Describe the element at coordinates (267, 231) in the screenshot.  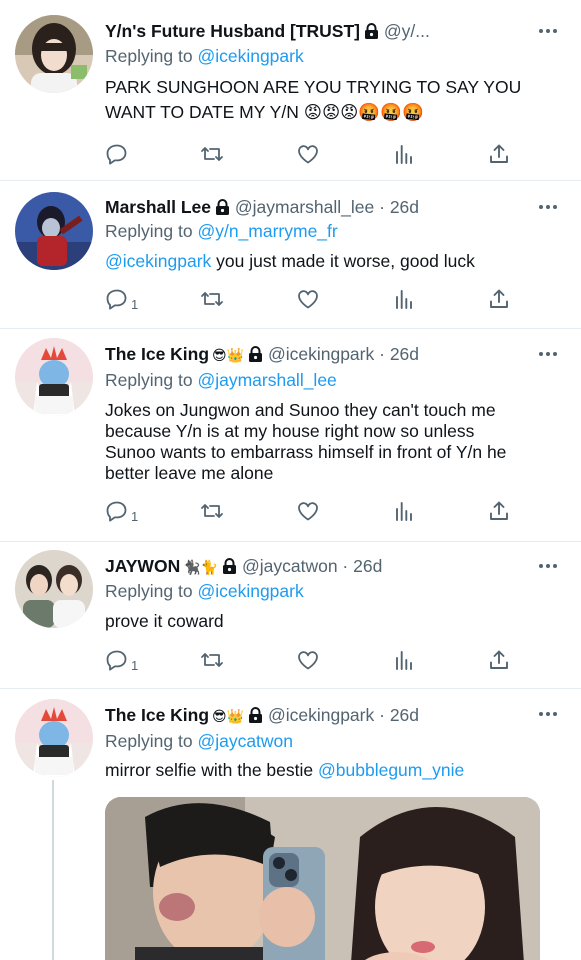
I see `replying-to-link: @y/n_marryme_fr` at that location.